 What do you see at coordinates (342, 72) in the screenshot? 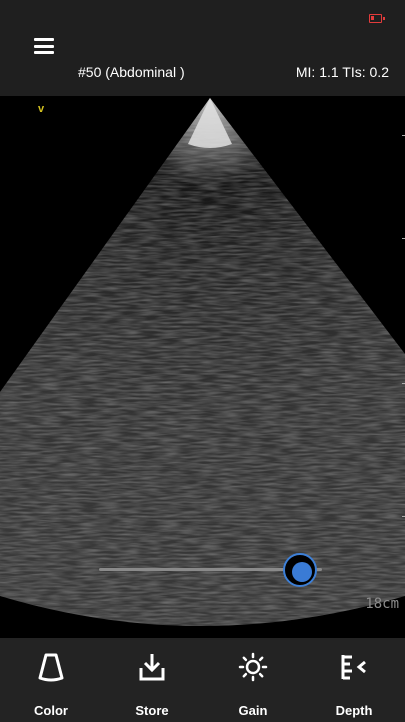
I see `mi-tis-readout: MI: 1.1 TIs: 0.2` at bounding box center [342, 72].